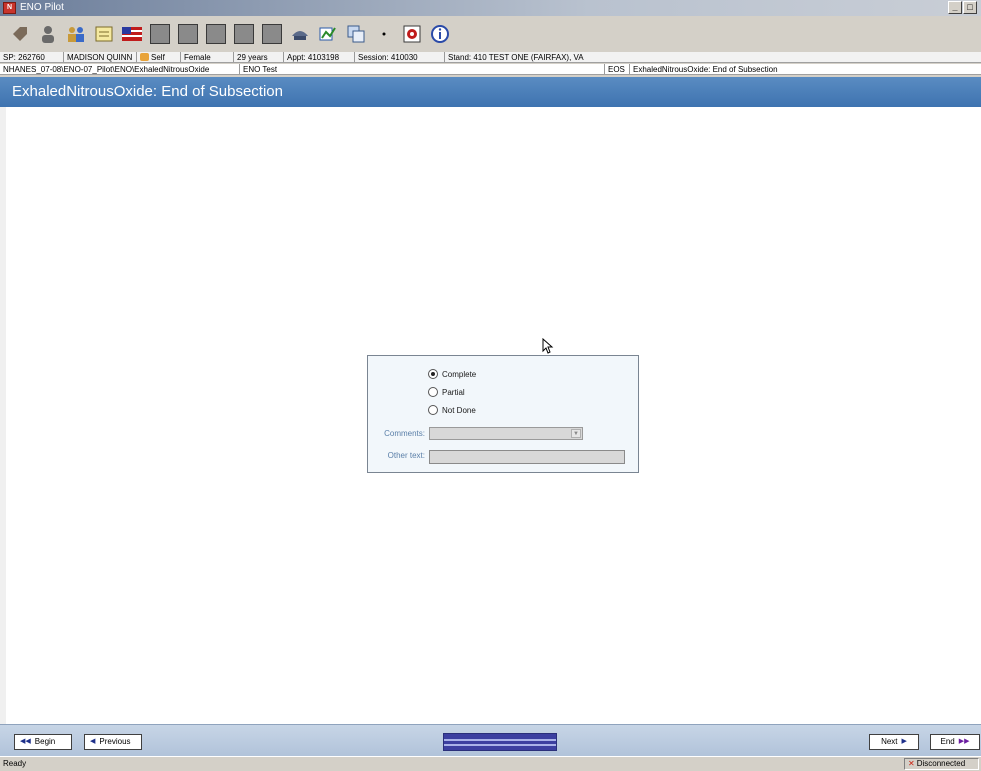  I want to click on status-bar: Ready ✕ Disconnected, so click(490, 763).